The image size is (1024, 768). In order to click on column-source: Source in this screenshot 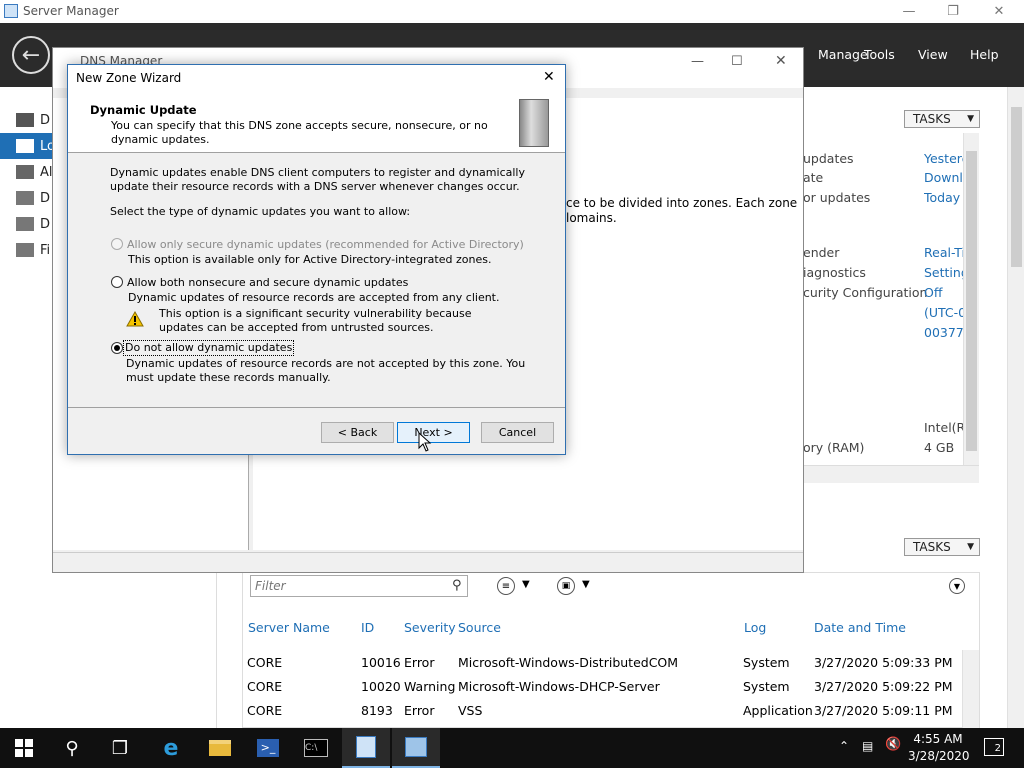, I will do `click(479, 627)`.